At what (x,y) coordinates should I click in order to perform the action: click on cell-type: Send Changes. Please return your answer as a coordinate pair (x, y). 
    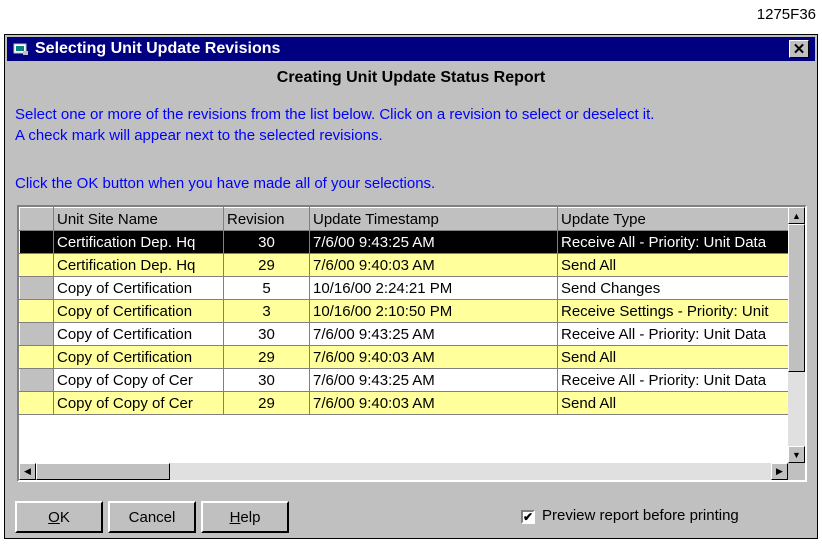
    Looking at the image, I should click on (677, 288).